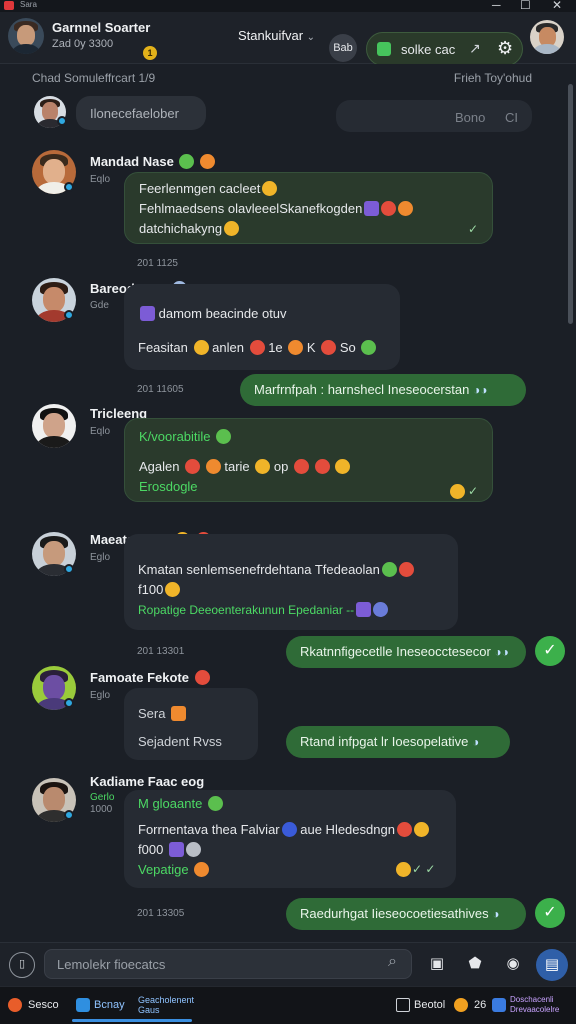 The image size is (576, 1024). I want to click on taskbar-item-label: Drevaacolelre, so click(535, 1009).